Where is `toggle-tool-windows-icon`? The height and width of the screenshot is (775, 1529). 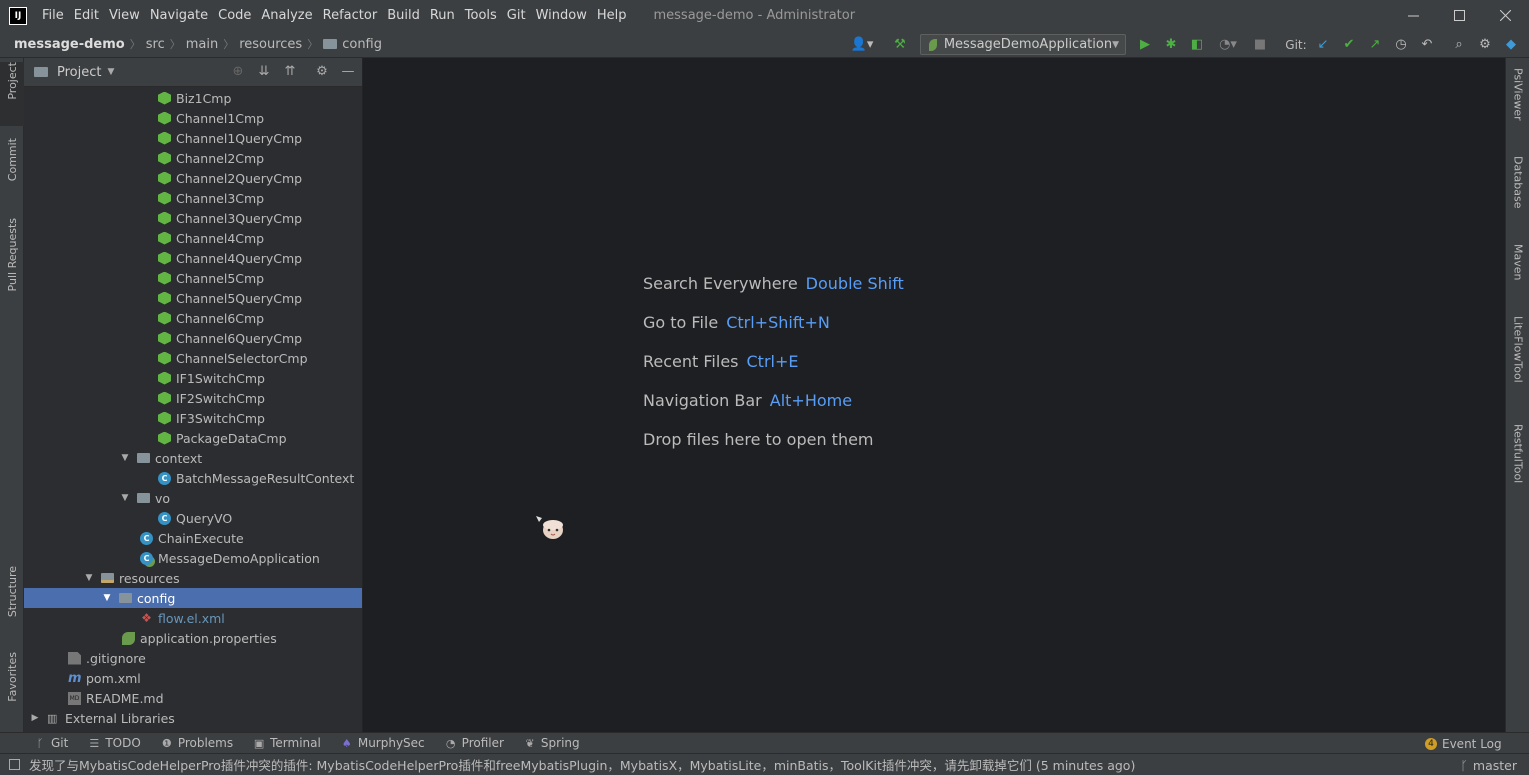 toggle-tool-windows-icon is located at coordinates (14, 764).